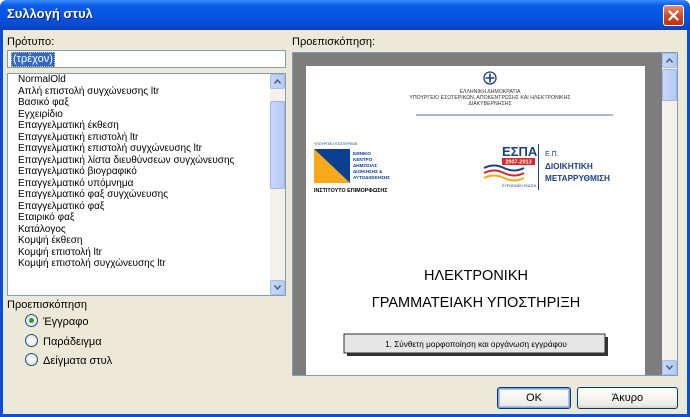 This screenshot has height=417, width=690. Describe the element at coordinates (143, 115) in the screenshot. I see `template-list-item: Εγχειρίδιο` at that location.